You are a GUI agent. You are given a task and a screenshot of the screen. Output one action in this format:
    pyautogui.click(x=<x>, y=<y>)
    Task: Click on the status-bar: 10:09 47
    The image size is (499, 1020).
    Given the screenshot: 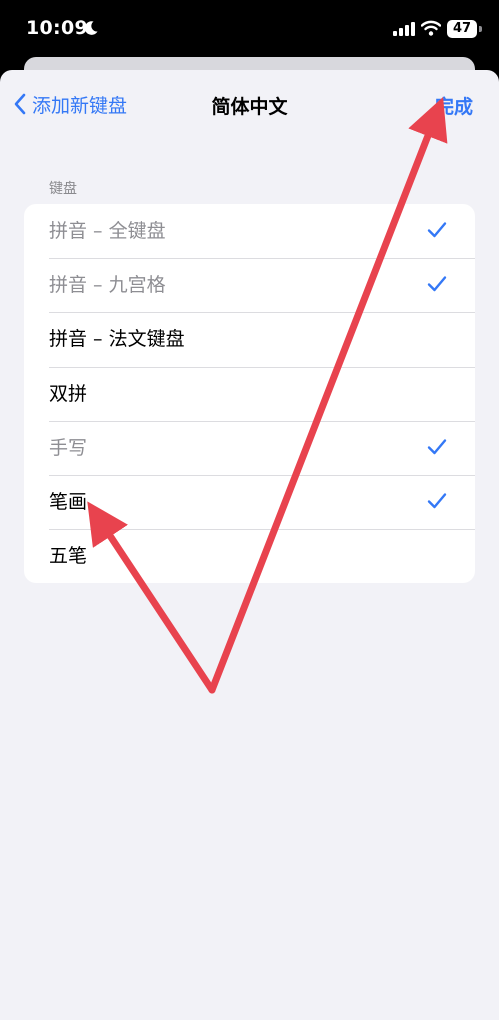 What is the action you would take?
    pyautogui.click(x=249, y=30)
    